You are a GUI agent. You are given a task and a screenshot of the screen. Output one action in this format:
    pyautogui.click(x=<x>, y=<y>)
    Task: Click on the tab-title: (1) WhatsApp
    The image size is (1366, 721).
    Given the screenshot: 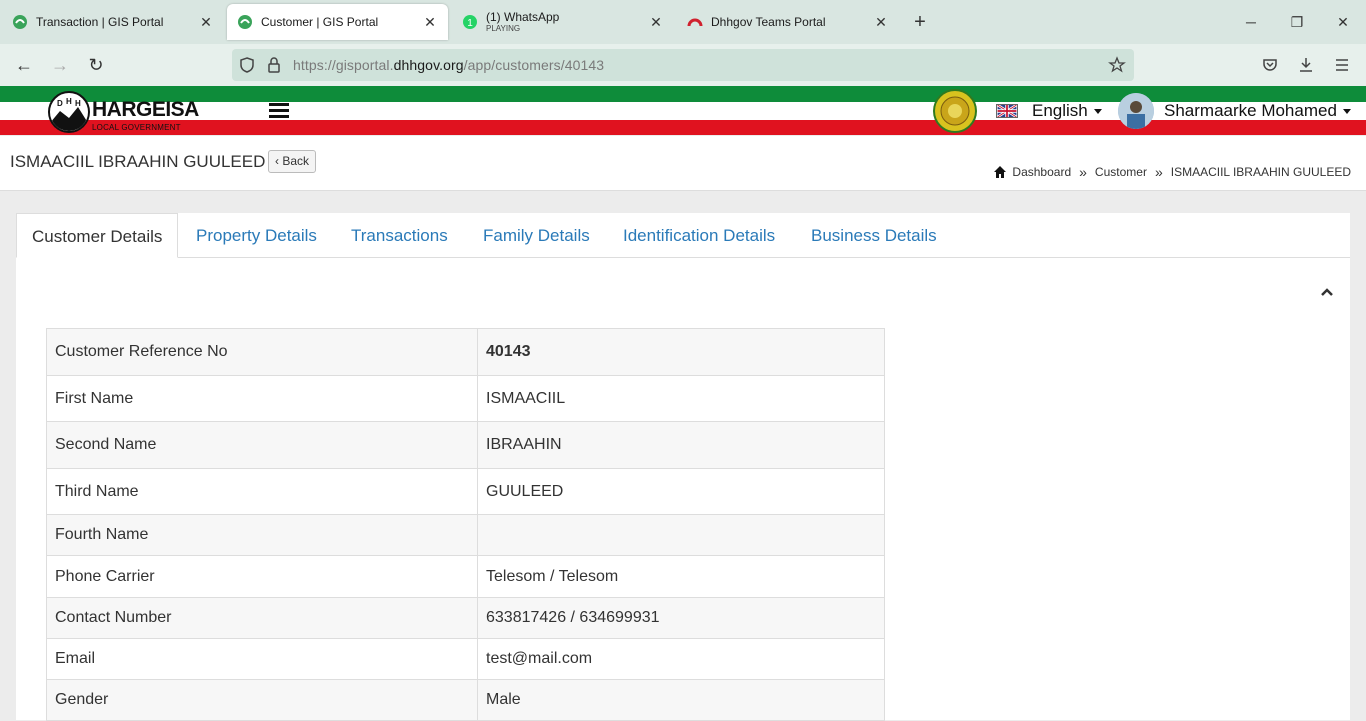 What is the action you would take?
    pyautogui.click(x=523, y=17)
    